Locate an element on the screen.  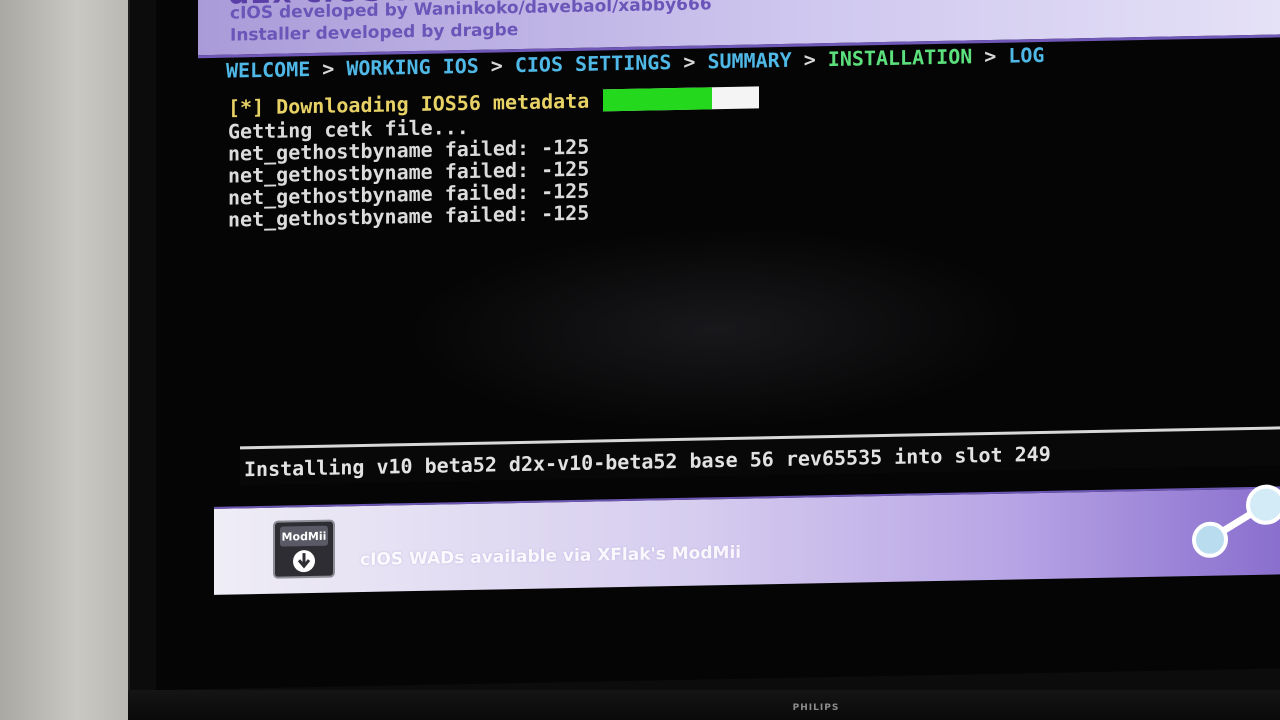
modmii-download-icon: ModMii is located at coordinates (304, 549).